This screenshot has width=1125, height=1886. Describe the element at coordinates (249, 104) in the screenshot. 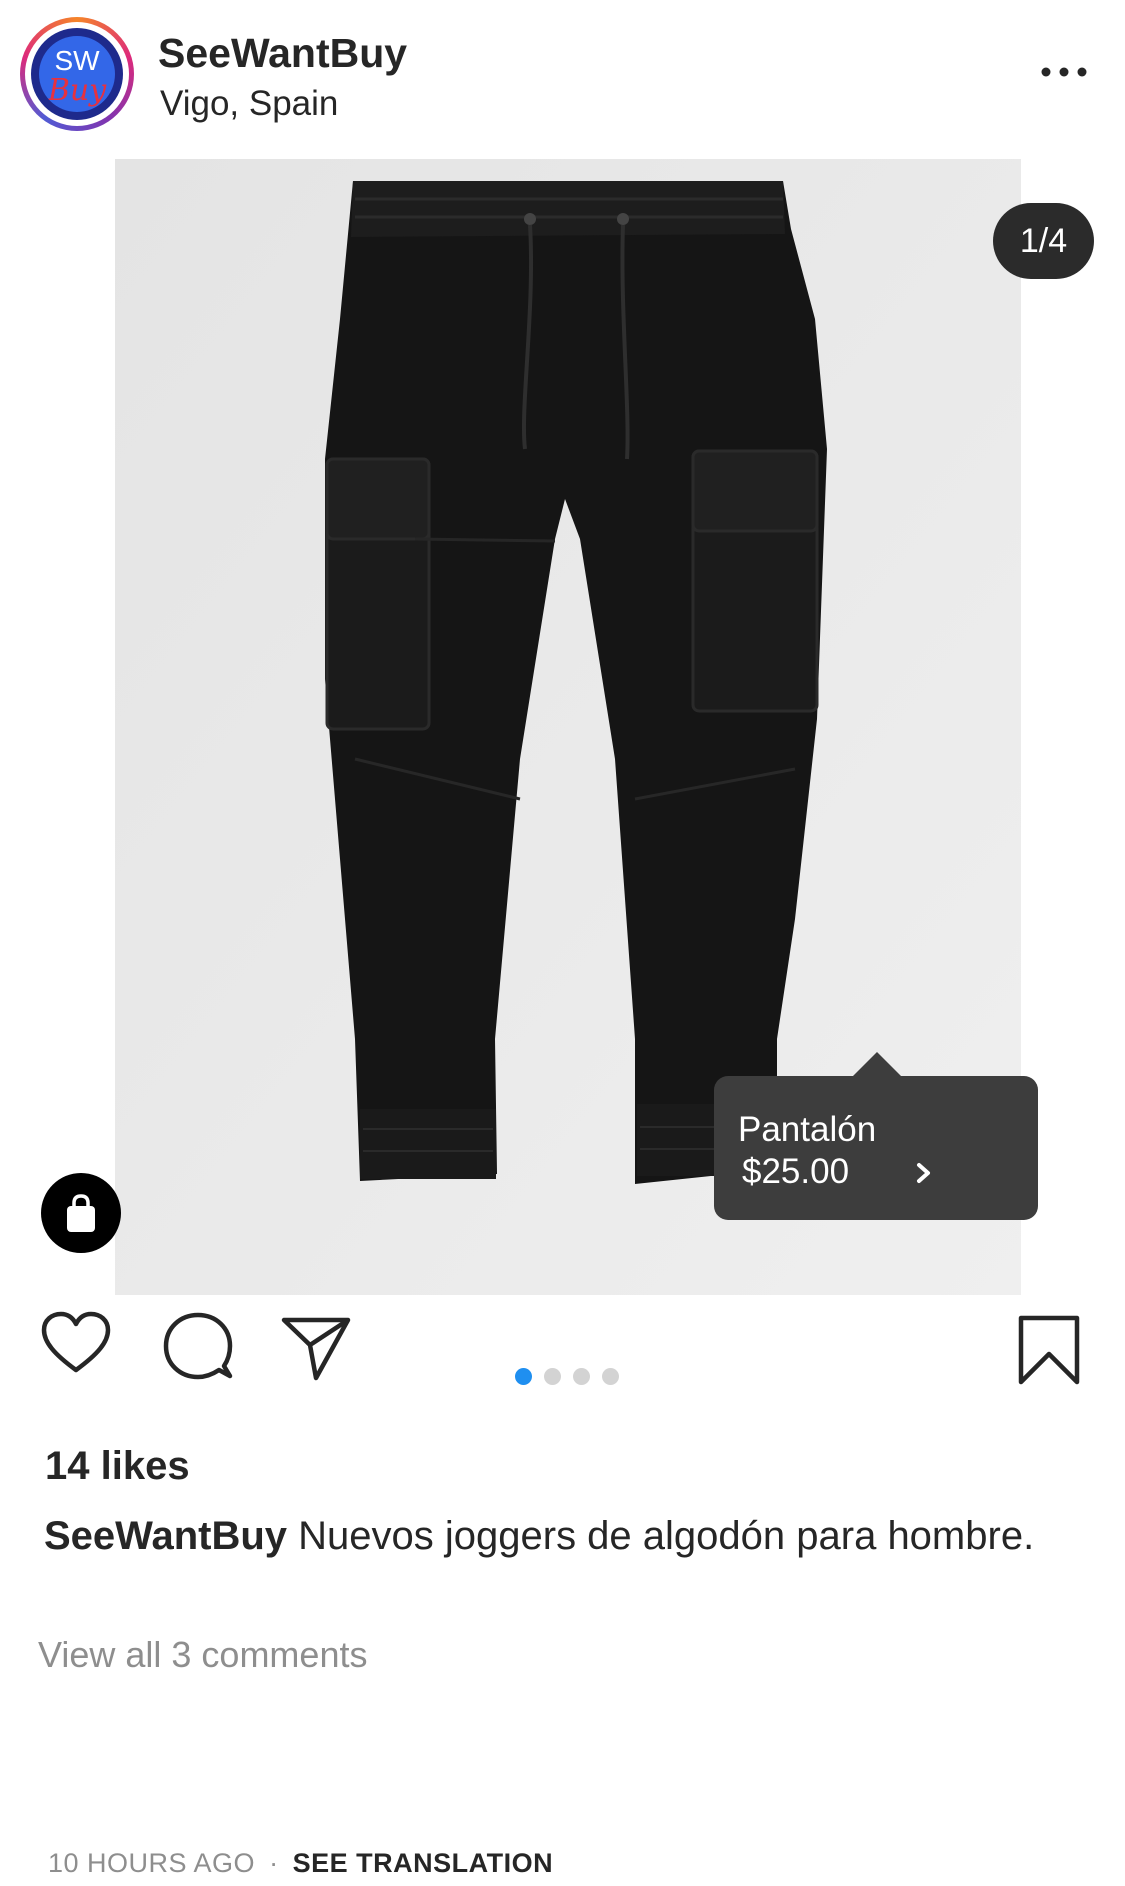

I see `post-location: Vigo, Spain` at that location.